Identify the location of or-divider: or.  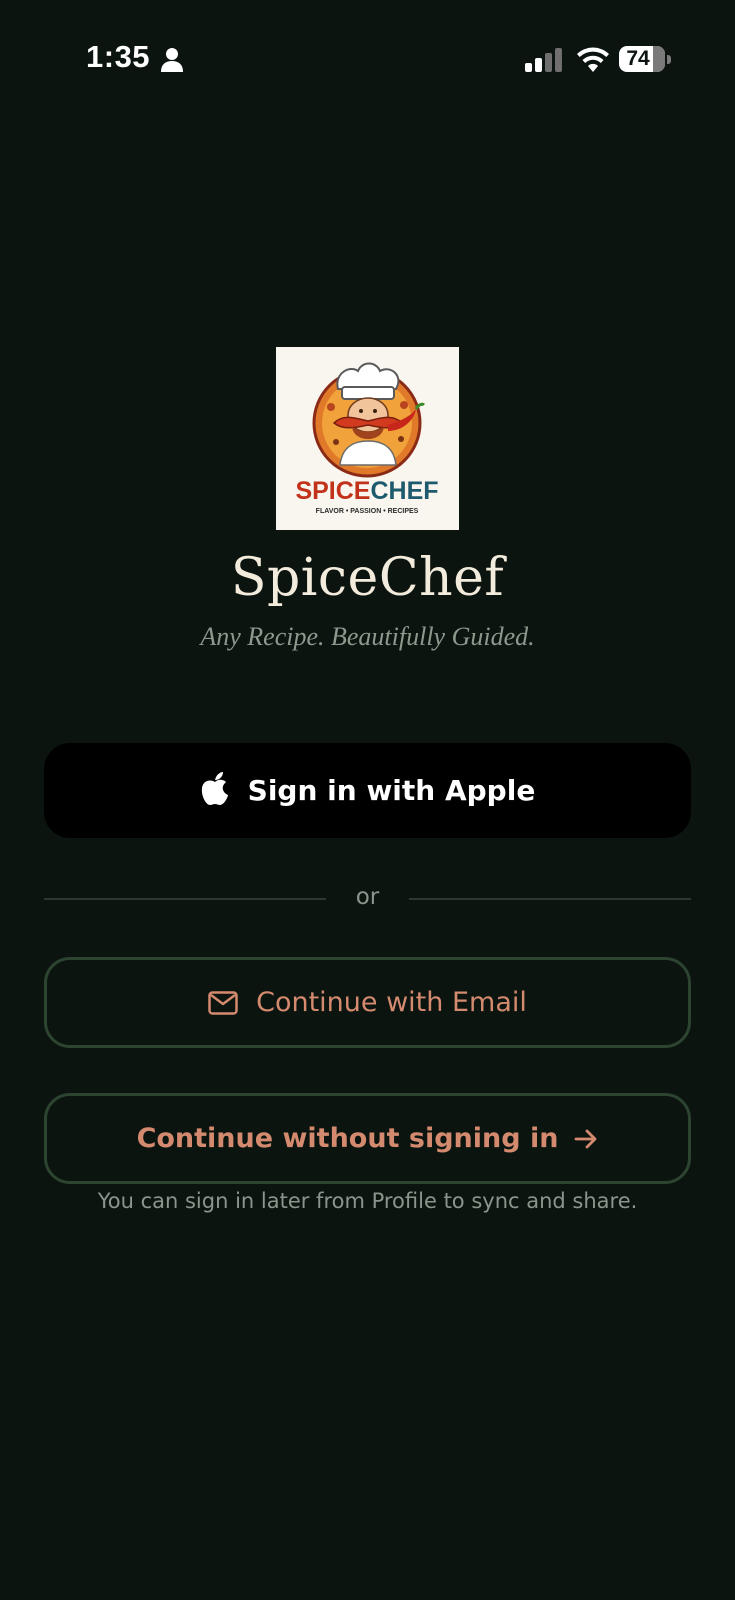
(367, 900).